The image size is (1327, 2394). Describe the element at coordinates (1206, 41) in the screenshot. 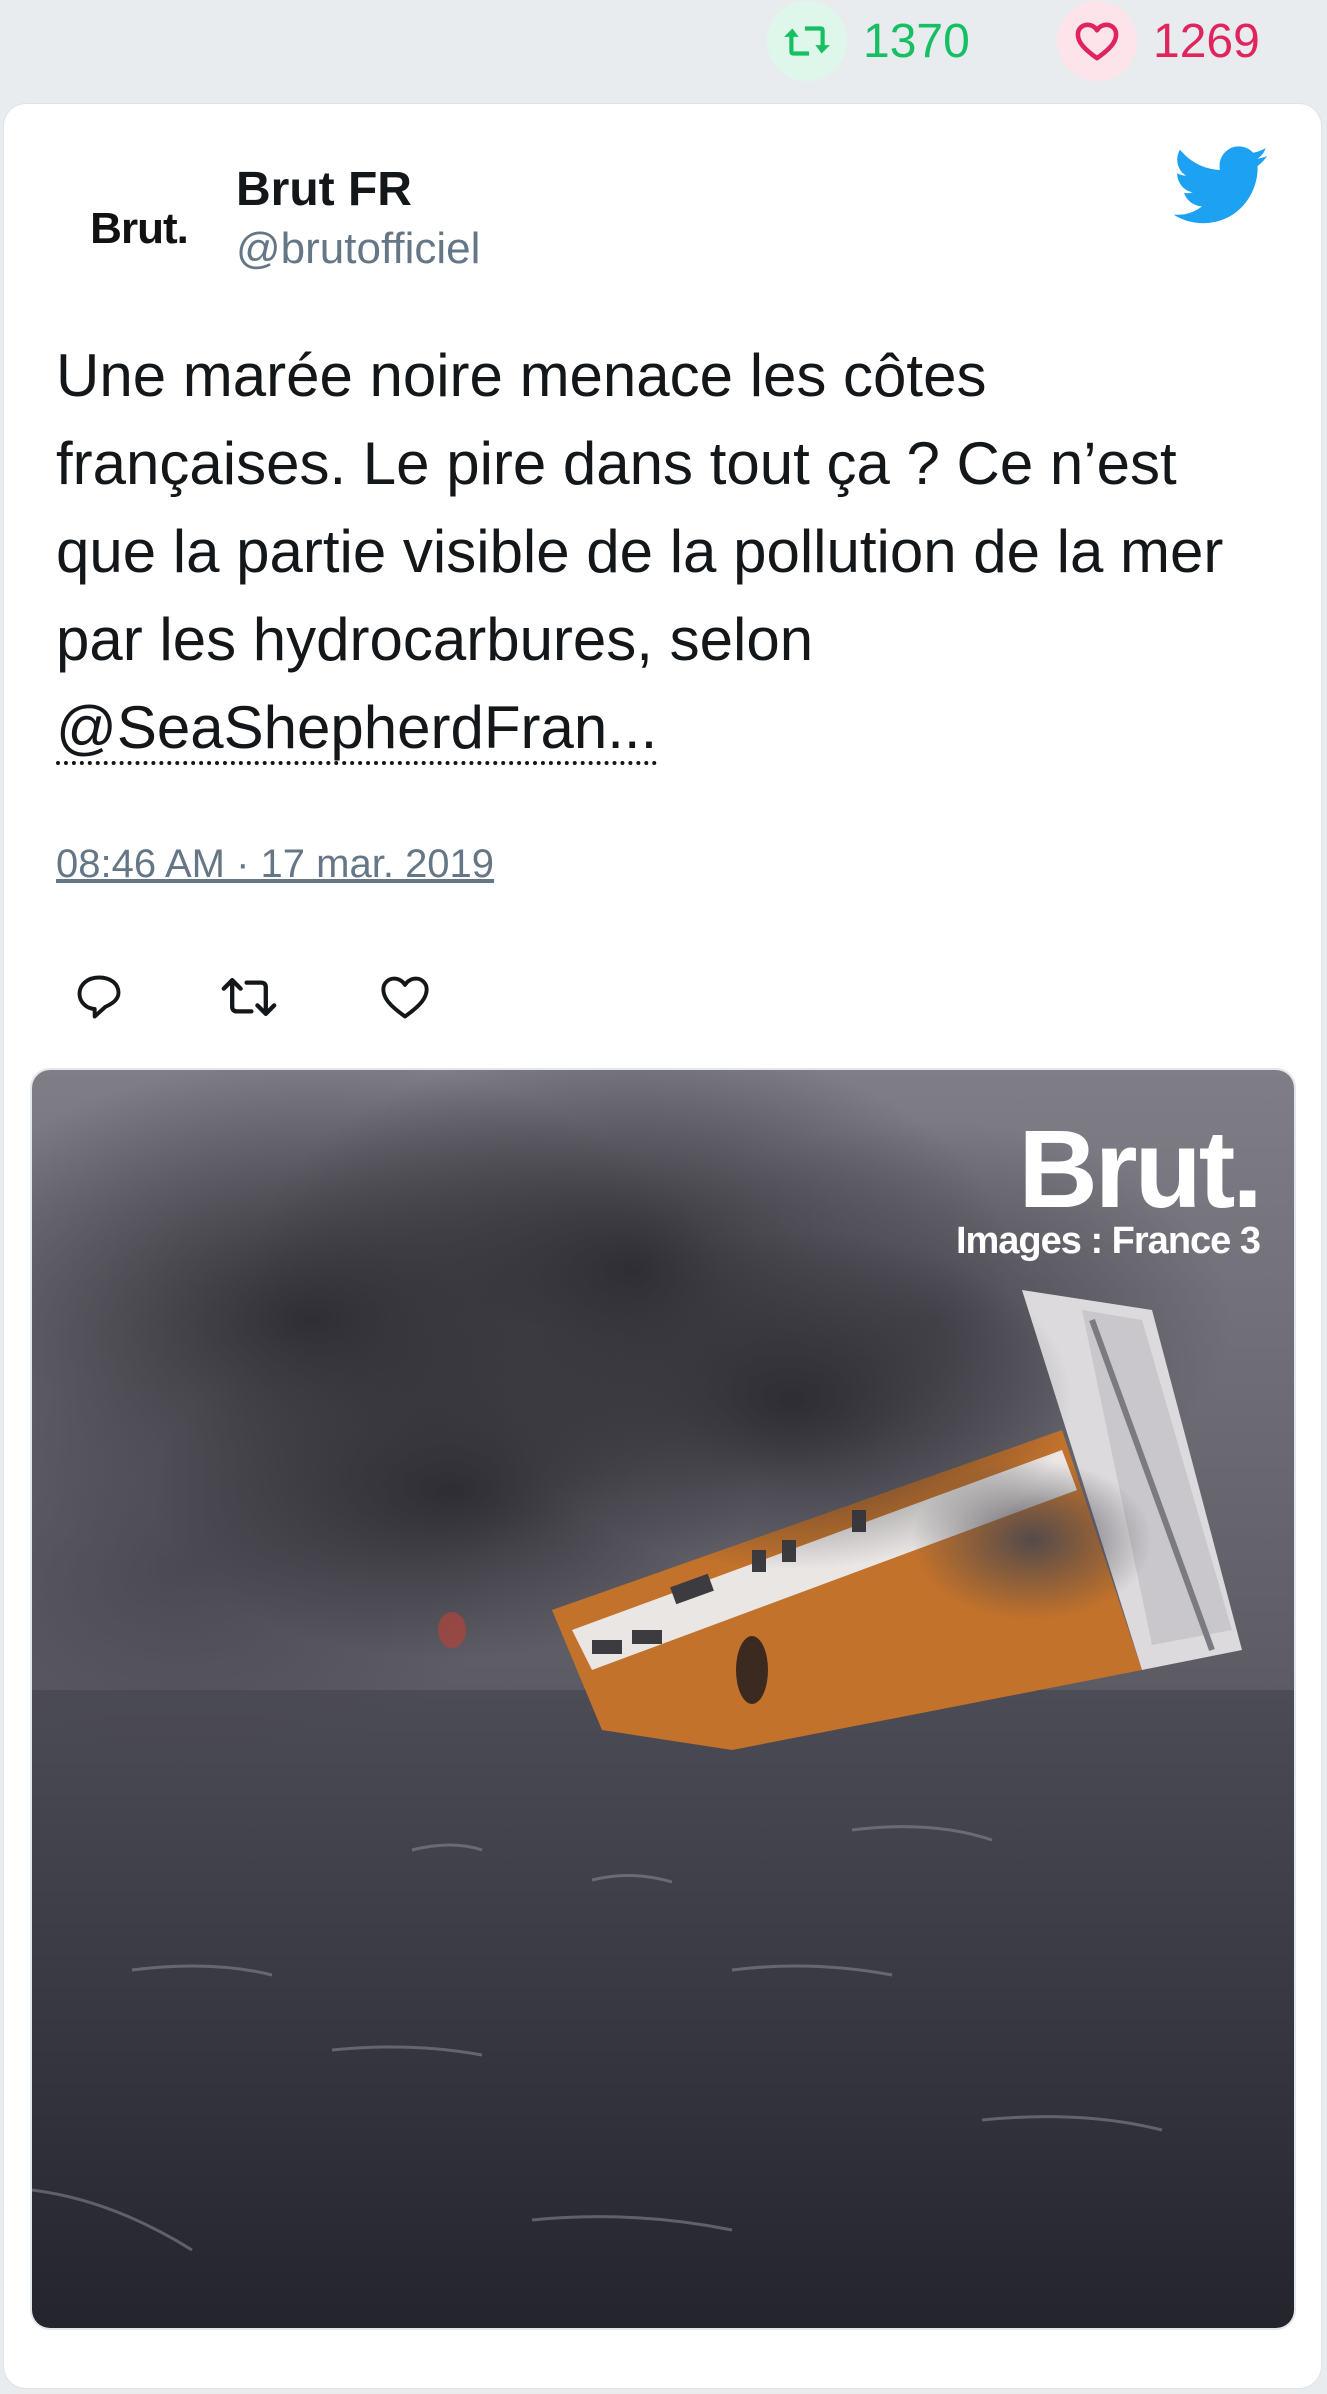

I see `like-count: 1269` at that location.